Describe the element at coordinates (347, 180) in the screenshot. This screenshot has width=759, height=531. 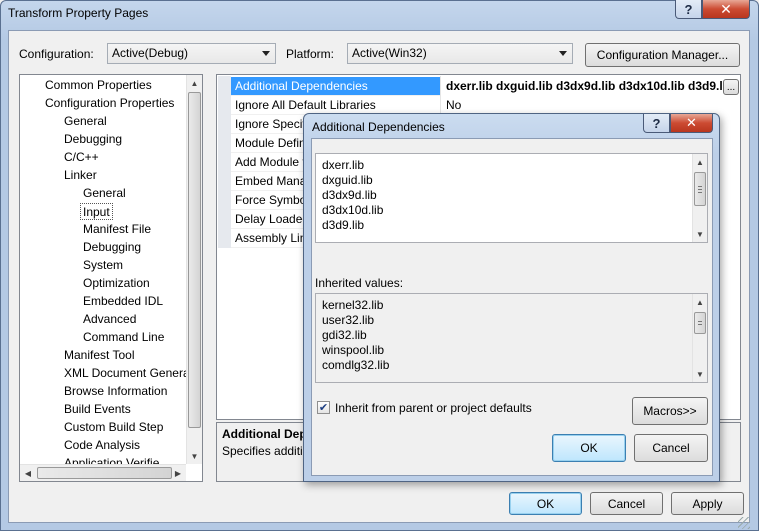
I see `dependency-line: dxguid.lib` at that location.